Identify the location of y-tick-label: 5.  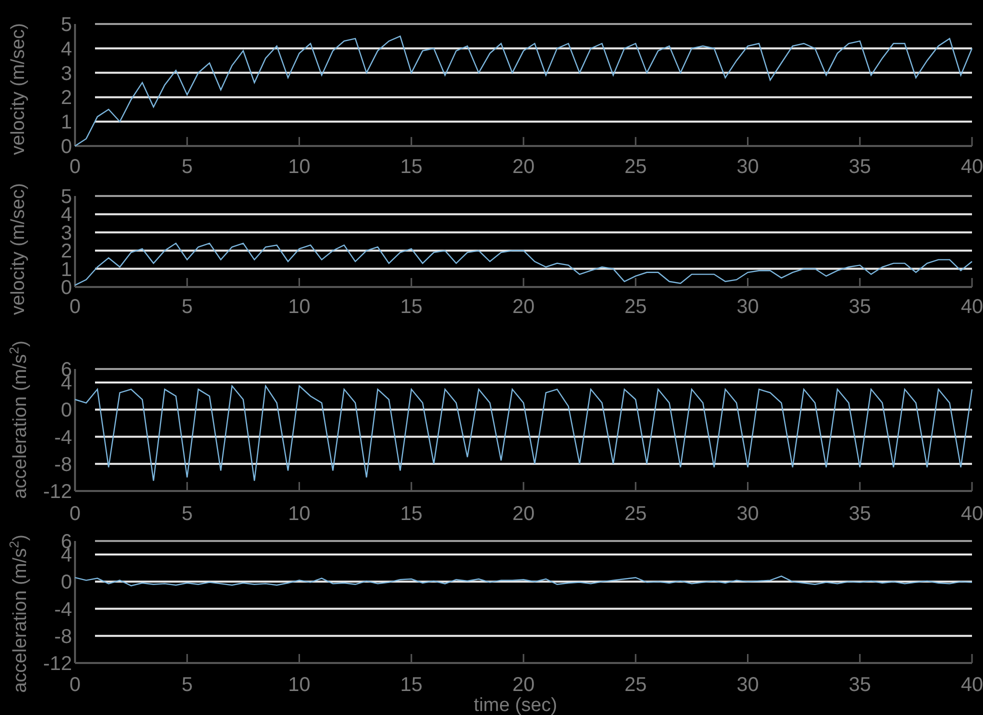
(66, 25).